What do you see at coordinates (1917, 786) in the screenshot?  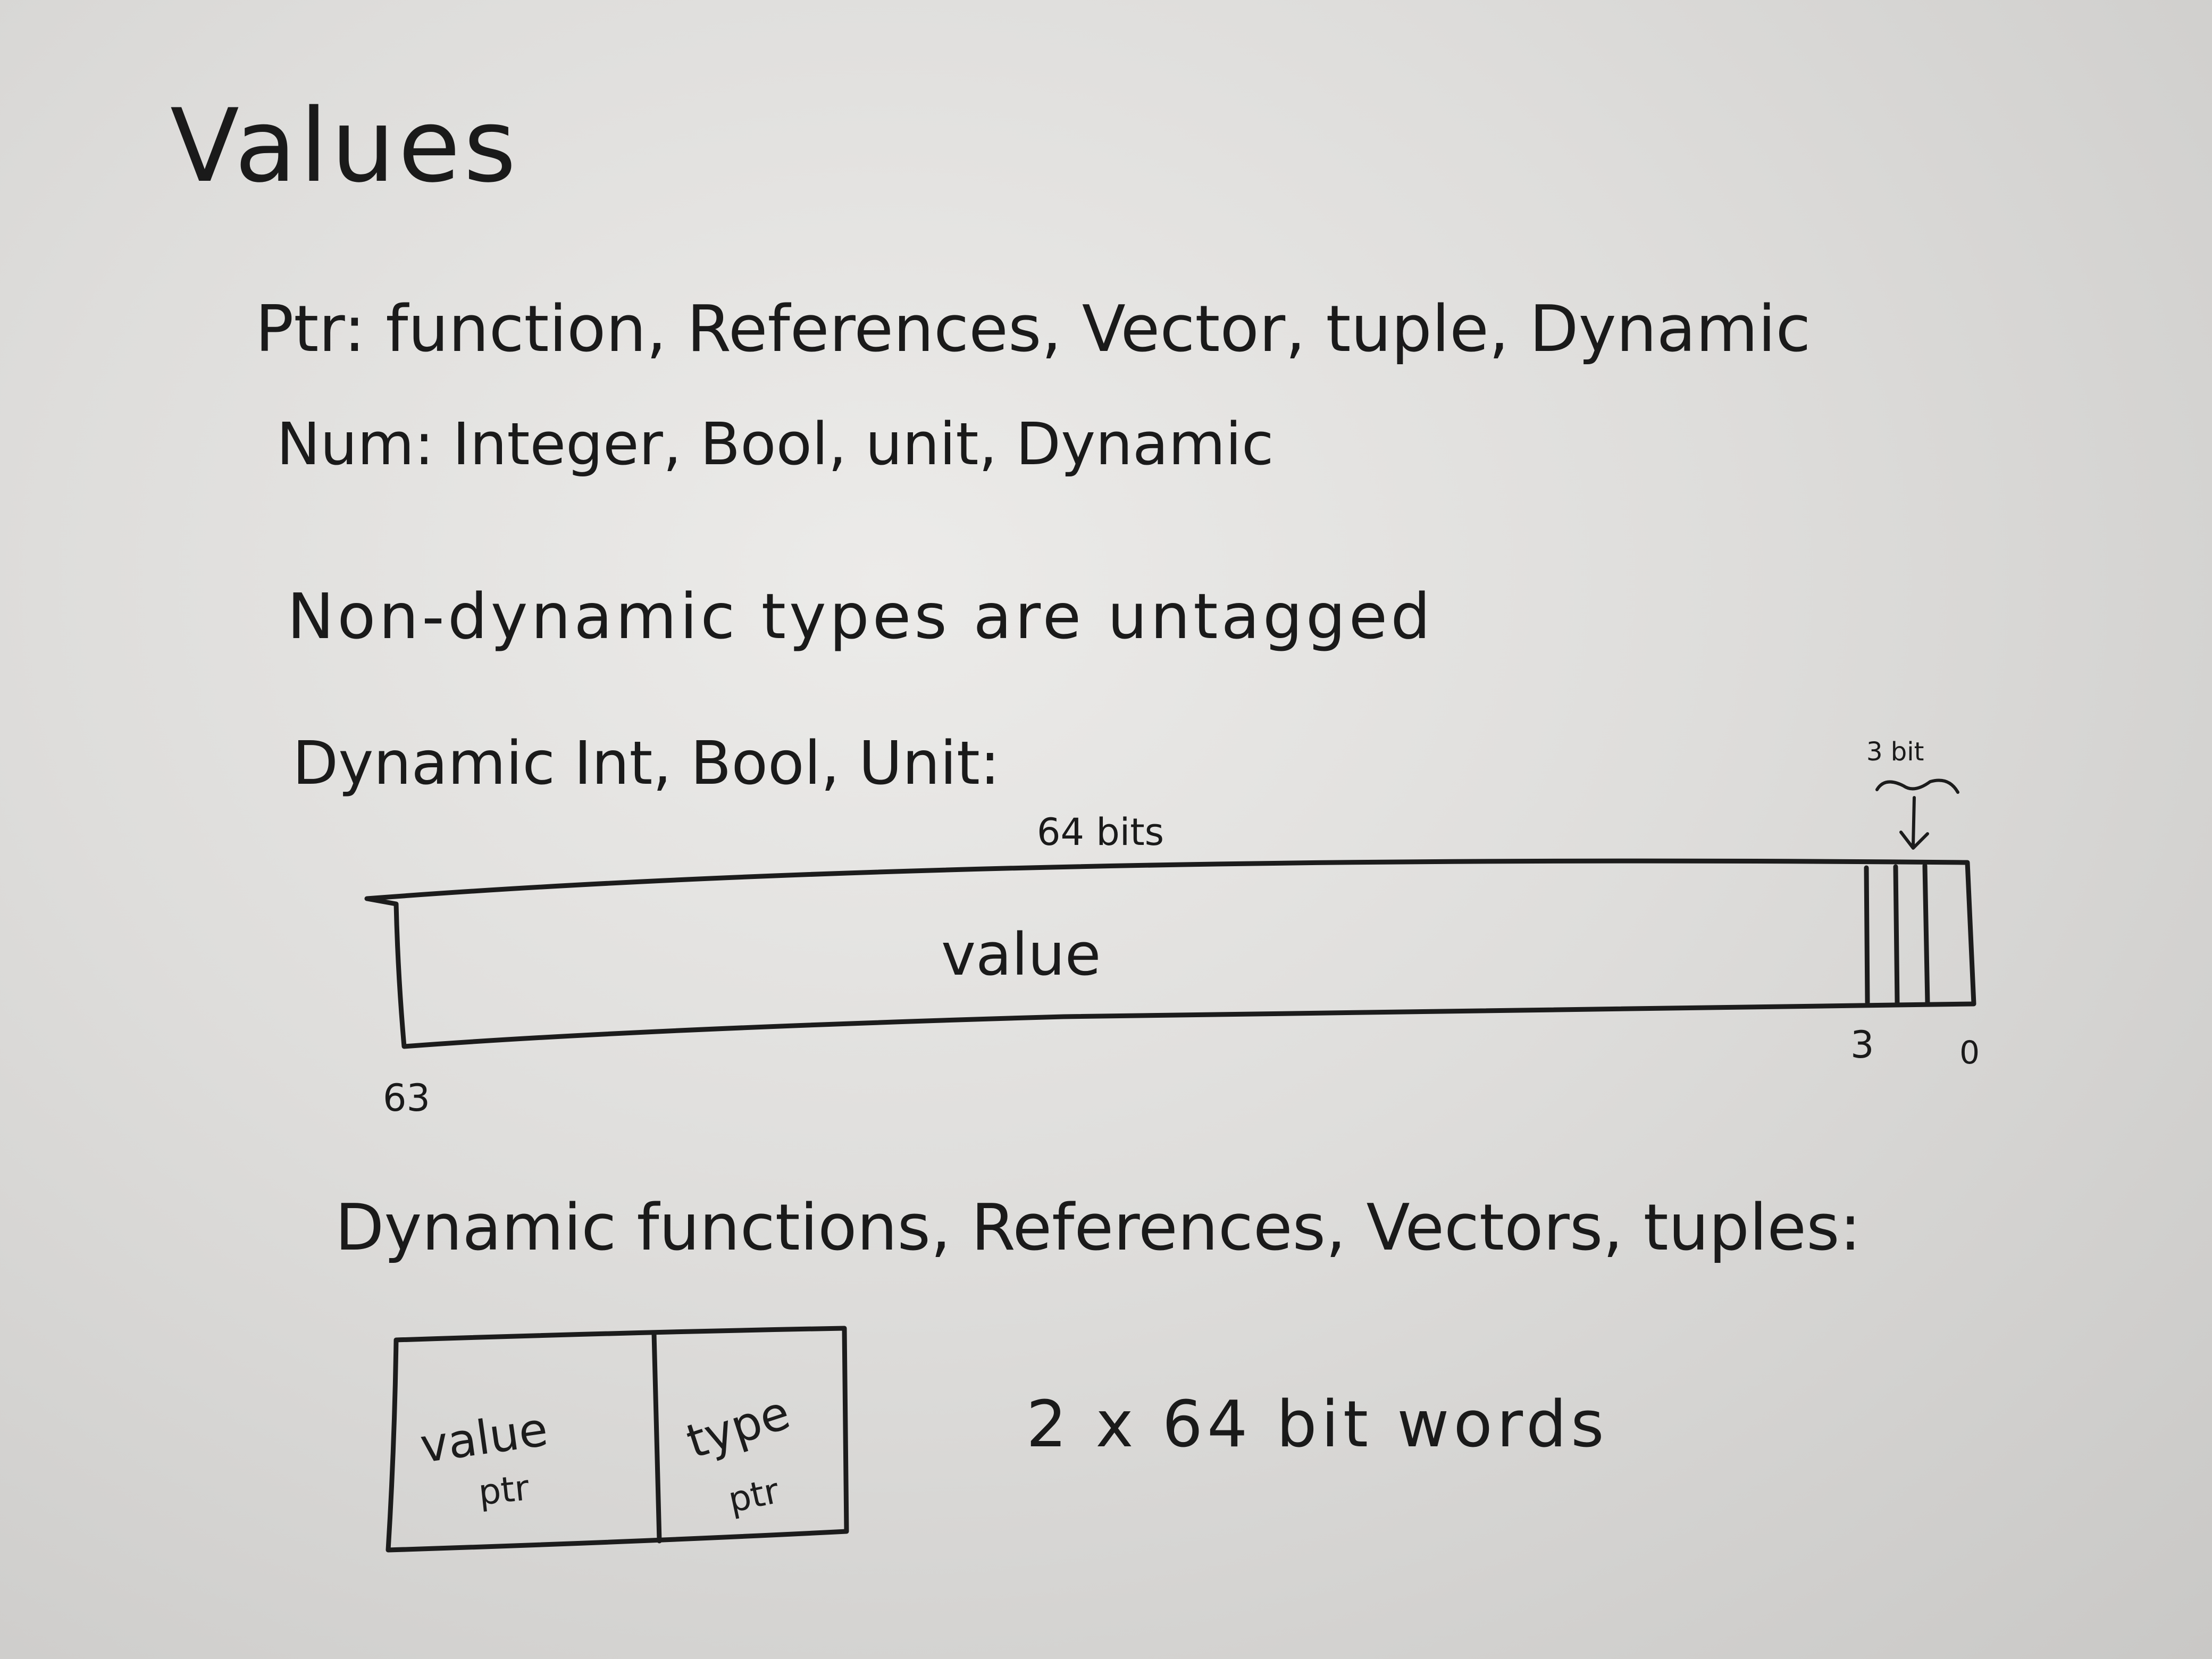 I see `tag-brace` at bounding box center [1917, 786].